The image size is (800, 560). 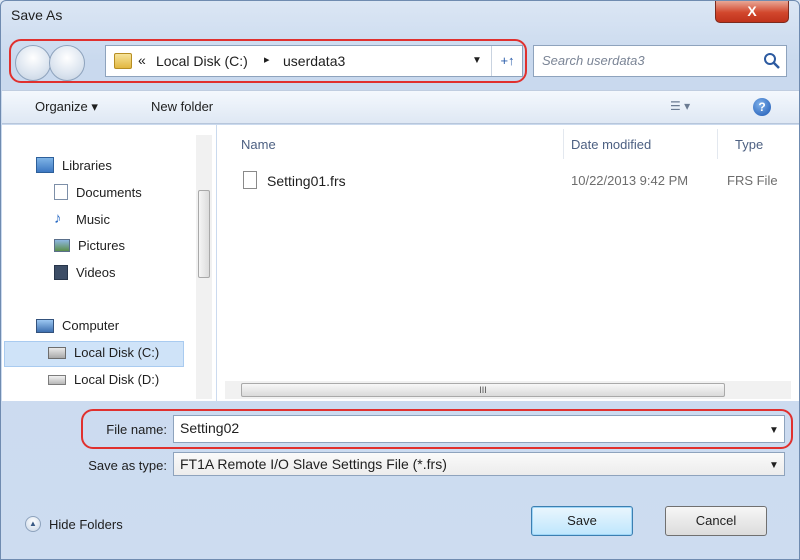 I want to click on libraries-icon, so click(x=45, y=165).